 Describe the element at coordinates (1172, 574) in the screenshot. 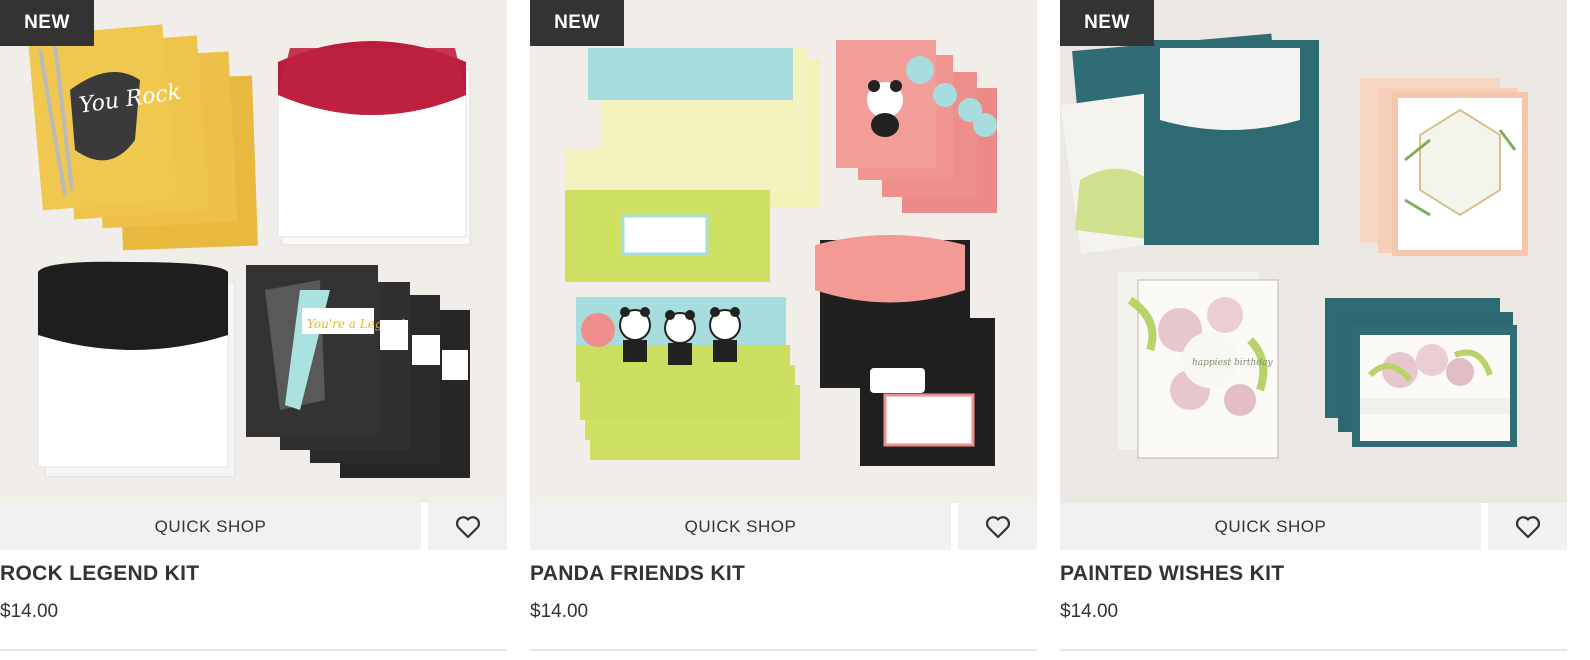

I see `product-title: PAINTED WISHES KIT` at that location.